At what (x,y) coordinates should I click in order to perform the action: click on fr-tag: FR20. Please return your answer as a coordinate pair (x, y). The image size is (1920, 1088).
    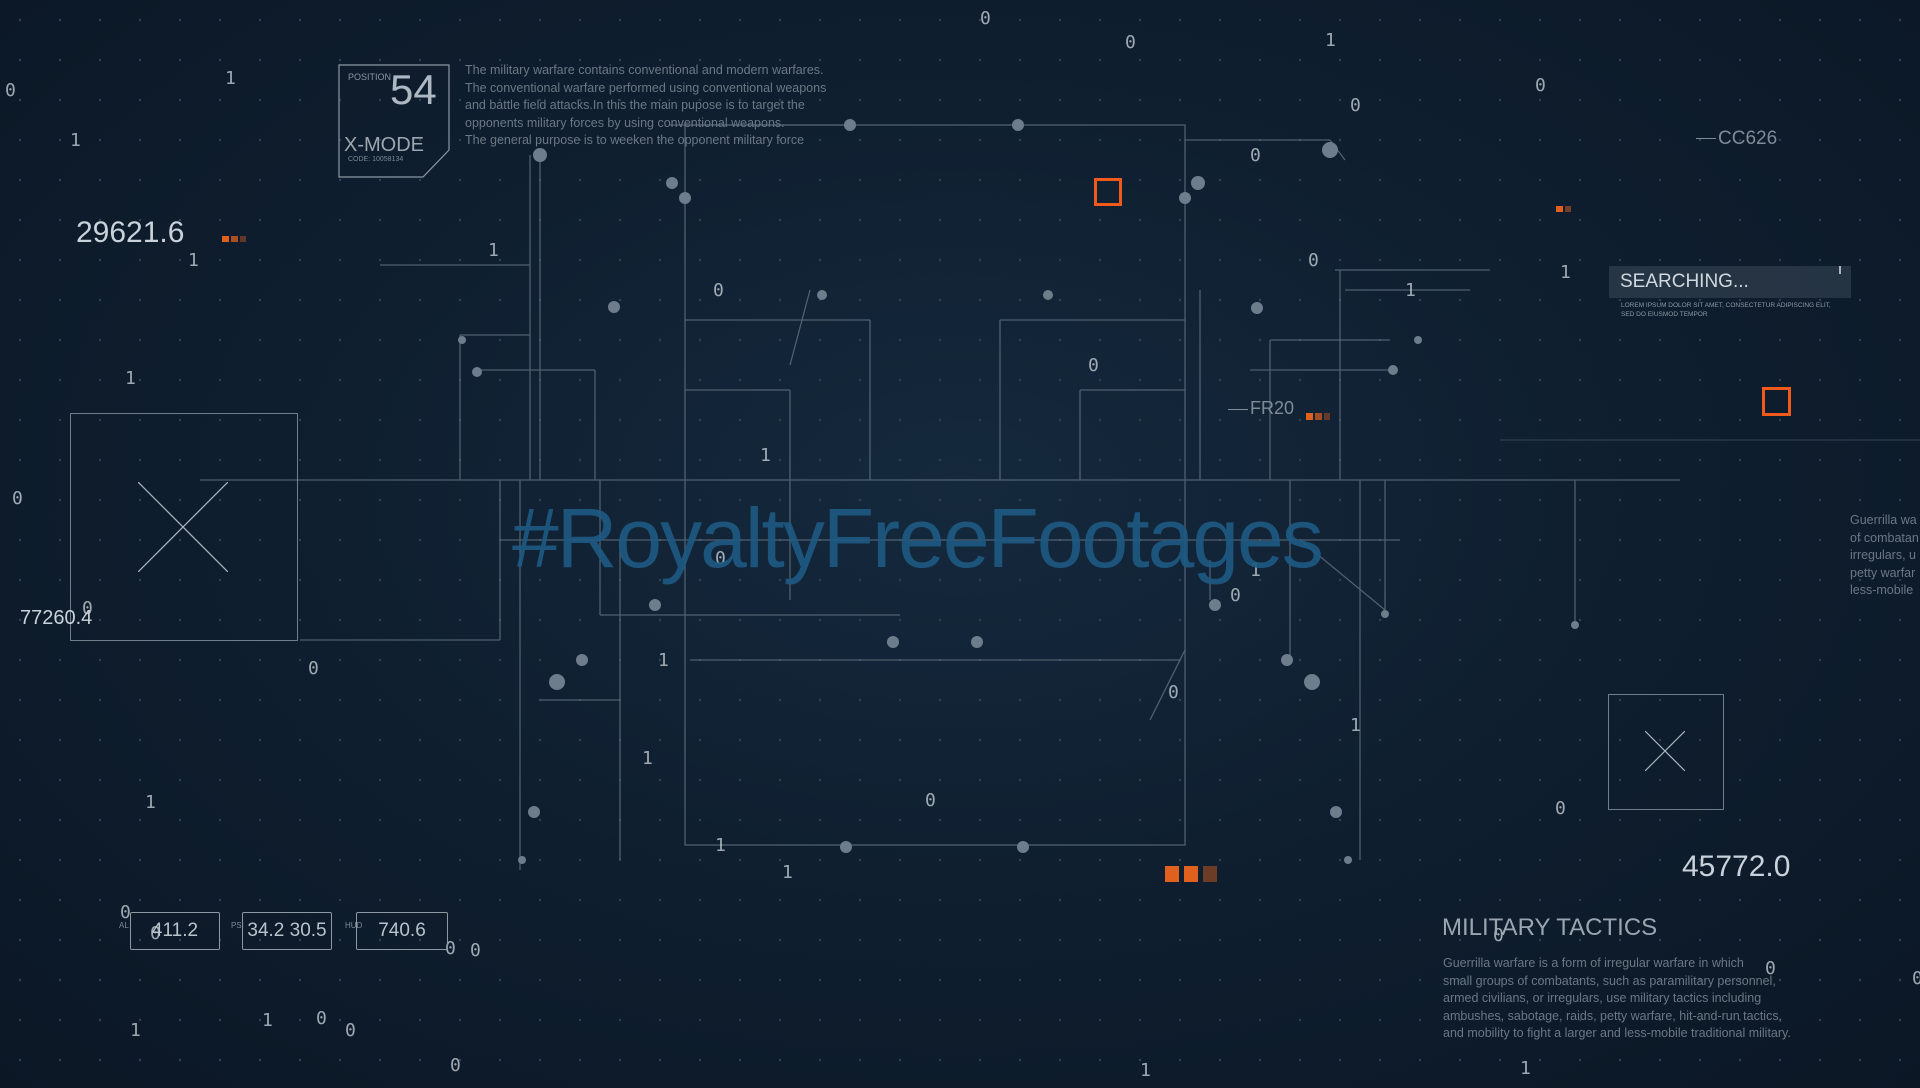
    Looking at the image, I should click on (1261, 408).